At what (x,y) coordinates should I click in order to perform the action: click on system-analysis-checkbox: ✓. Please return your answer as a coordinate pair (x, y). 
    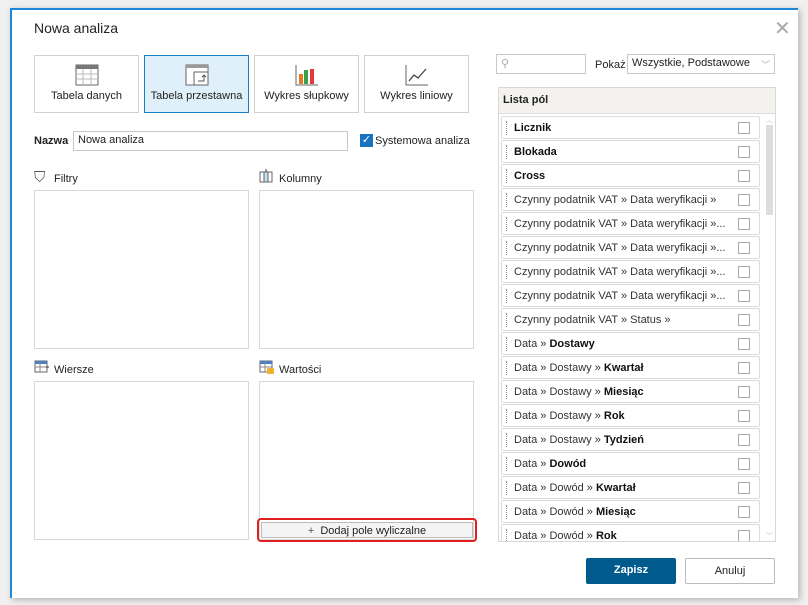
    Looking at the image, I should click on (366, 140).